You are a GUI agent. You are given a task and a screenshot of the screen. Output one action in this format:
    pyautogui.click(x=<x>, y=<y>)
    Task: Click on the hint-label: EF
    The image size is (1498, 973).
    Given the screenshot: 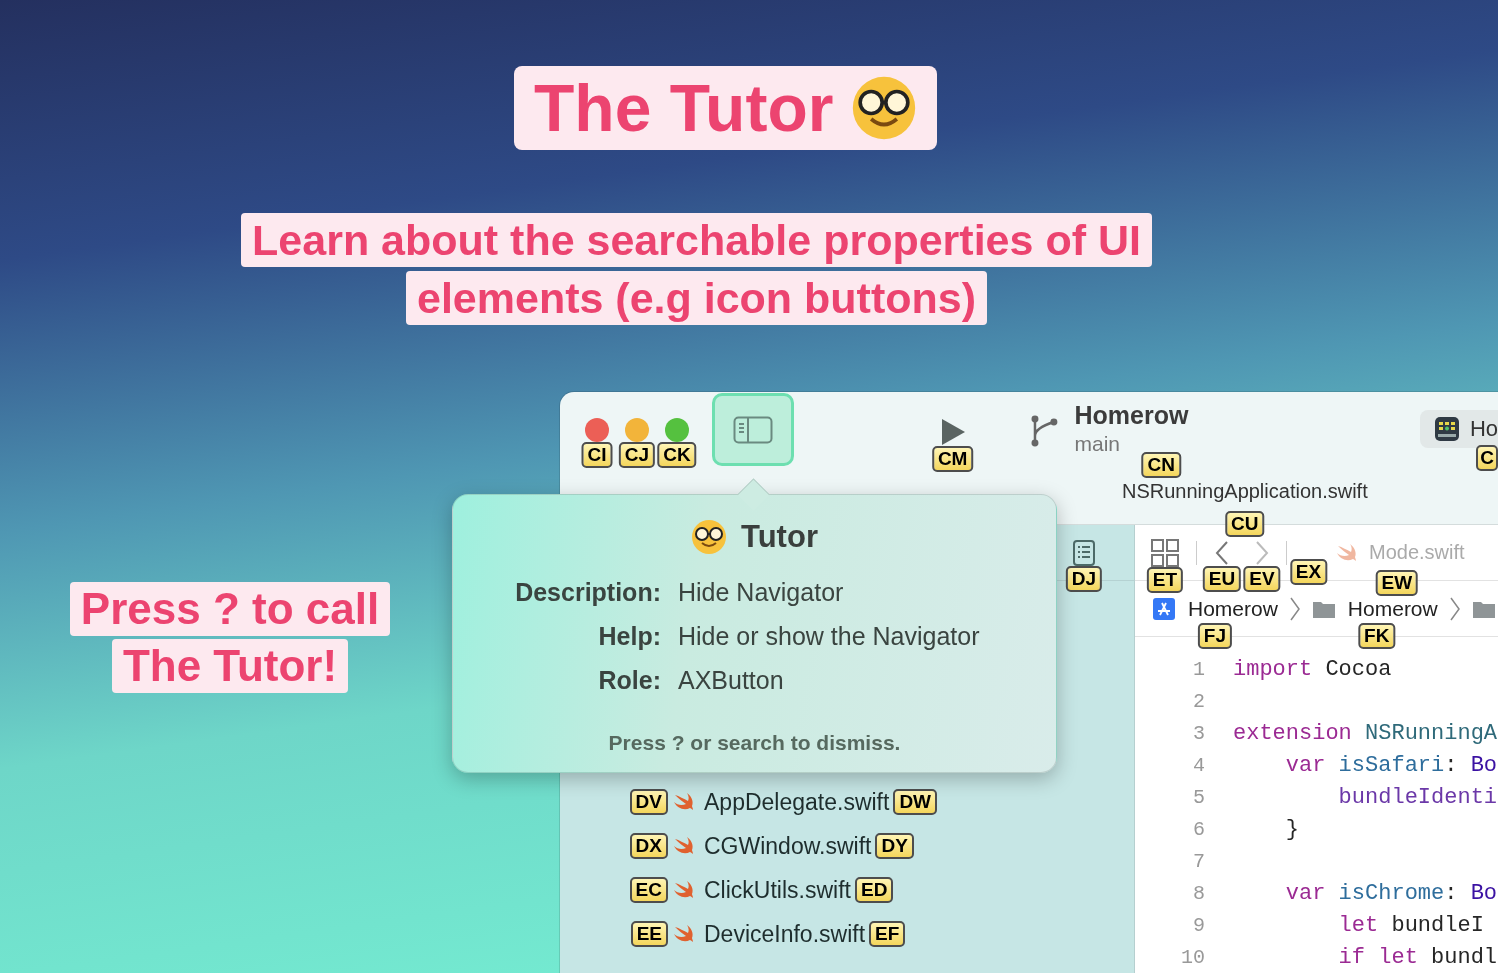 What is the action you would take?
    pyautogui.click(x=887, y=934)
    